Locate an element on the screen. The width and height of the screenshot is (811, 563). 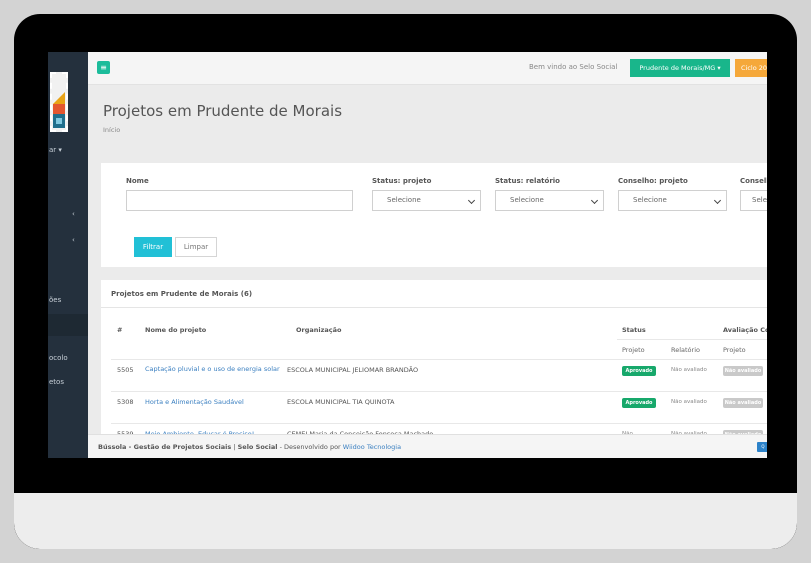
row-org: ESCOLA MUNICIPAL TIA QUINOTA is located at coordinates (341, 402).